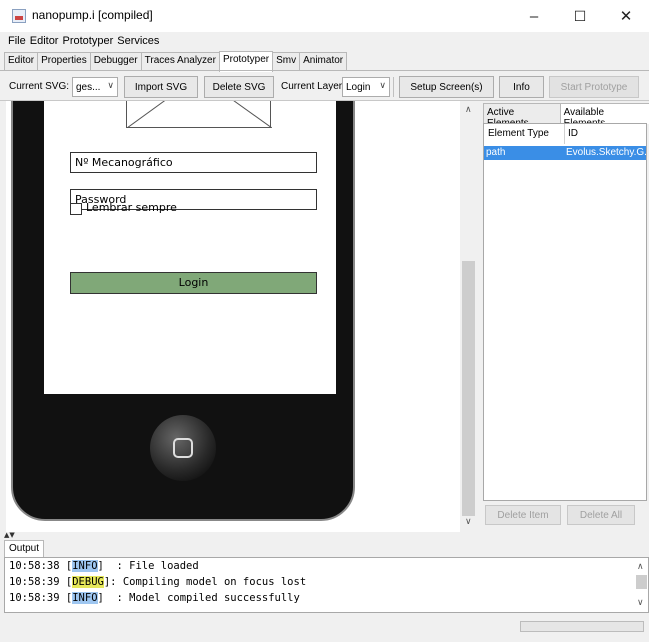 The height and width of the screenshot is (642, 649). What do you see at coordinates (641, 582) in the screenshot?
I see `output-scrollbar-thumb` at bounding box center [641, 582].